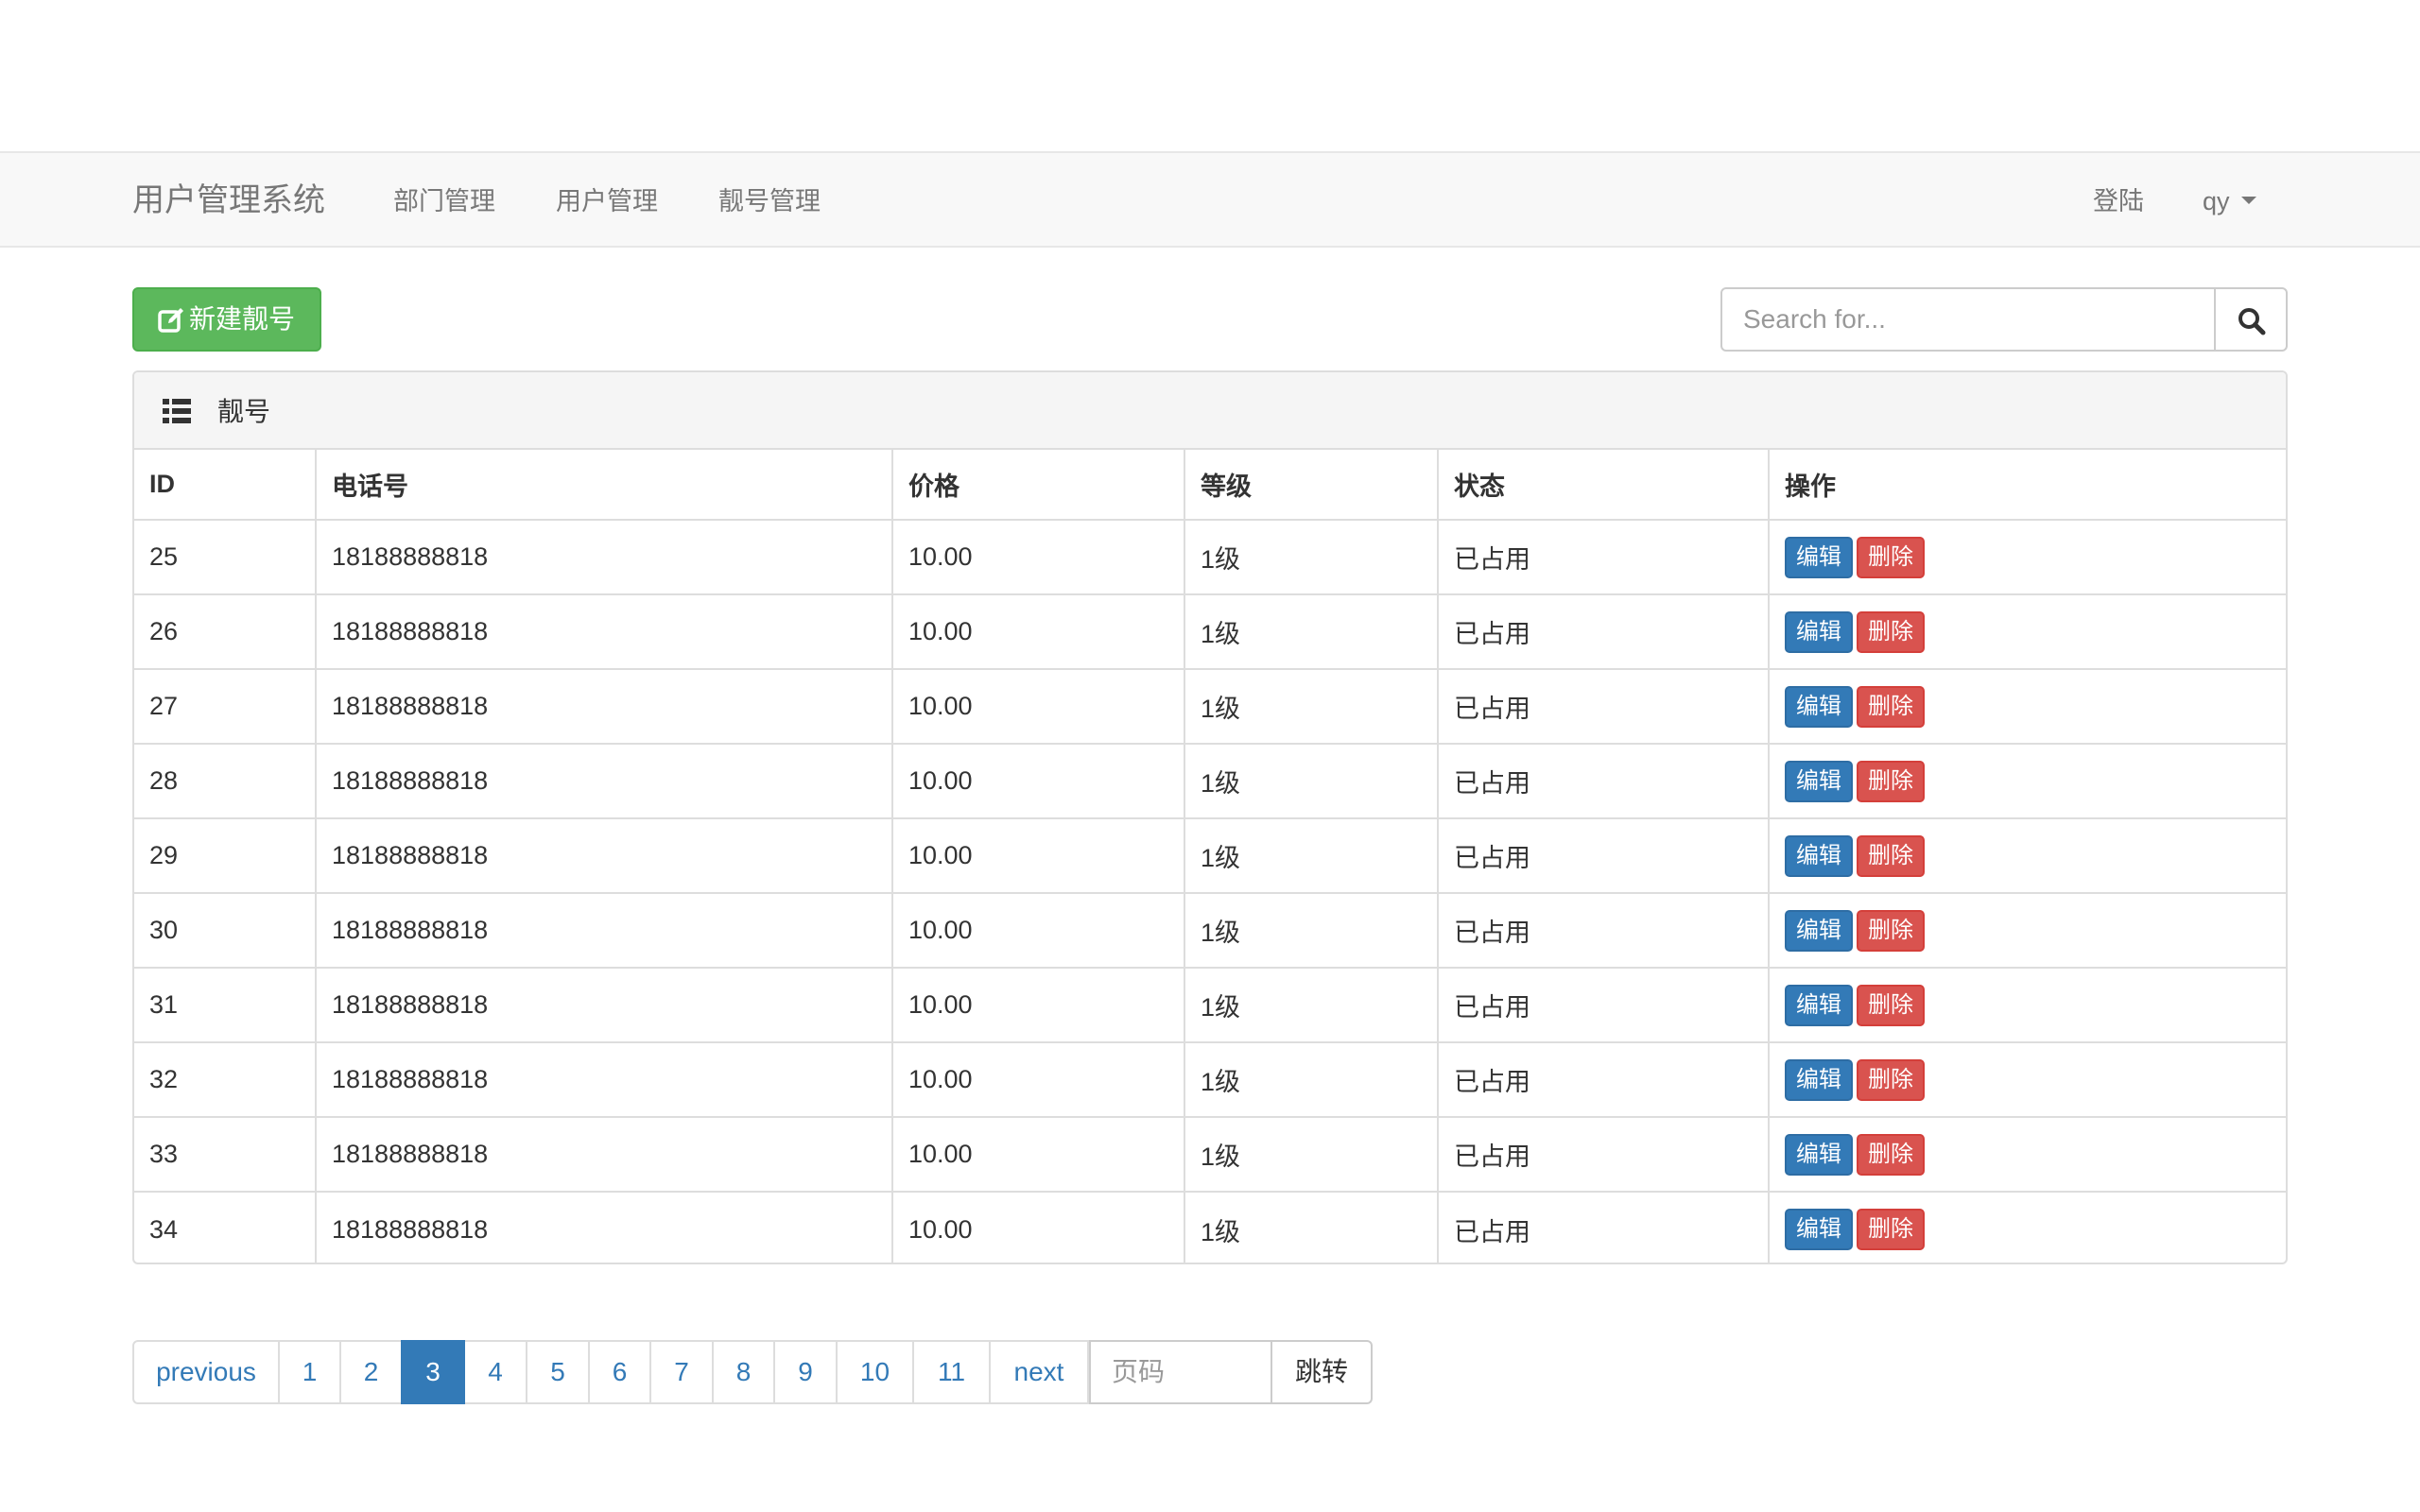 The image size is (2420, 1512). I want to click on page-1: 1, so click(309, 1372).